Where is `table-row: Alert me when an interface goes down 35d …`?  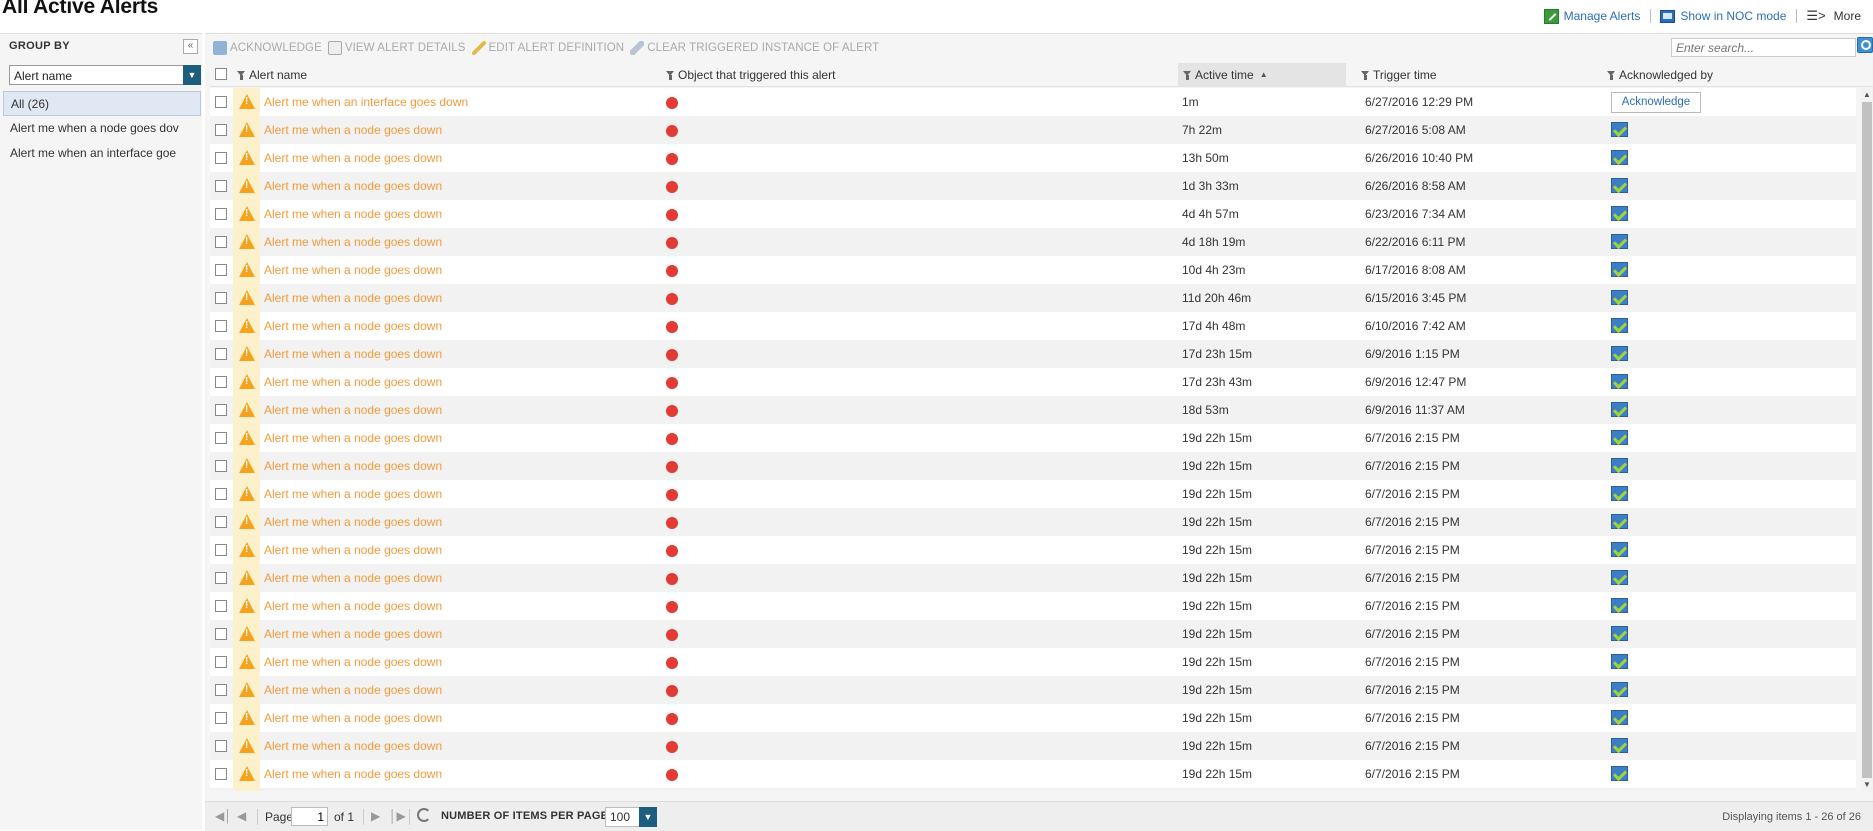 table-row: Alert me when an interface goes down 35d … is located at coordinates (1033, 789).